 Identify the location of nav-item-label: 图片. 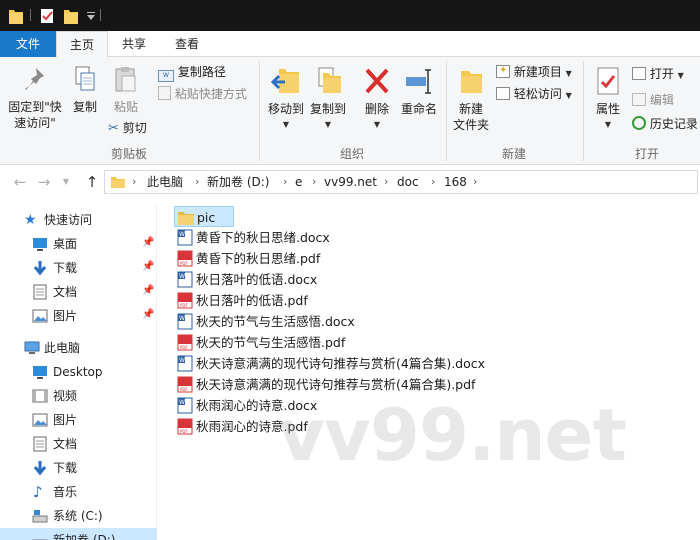
(65, 420).